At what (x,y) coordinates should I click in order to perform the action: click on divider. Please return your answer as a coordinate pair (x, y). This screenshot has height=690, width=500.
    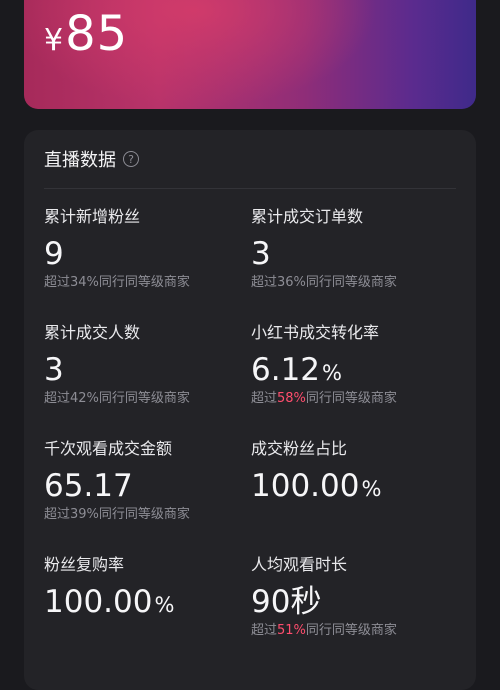
    Looking at the image, I should click on (250, 188).